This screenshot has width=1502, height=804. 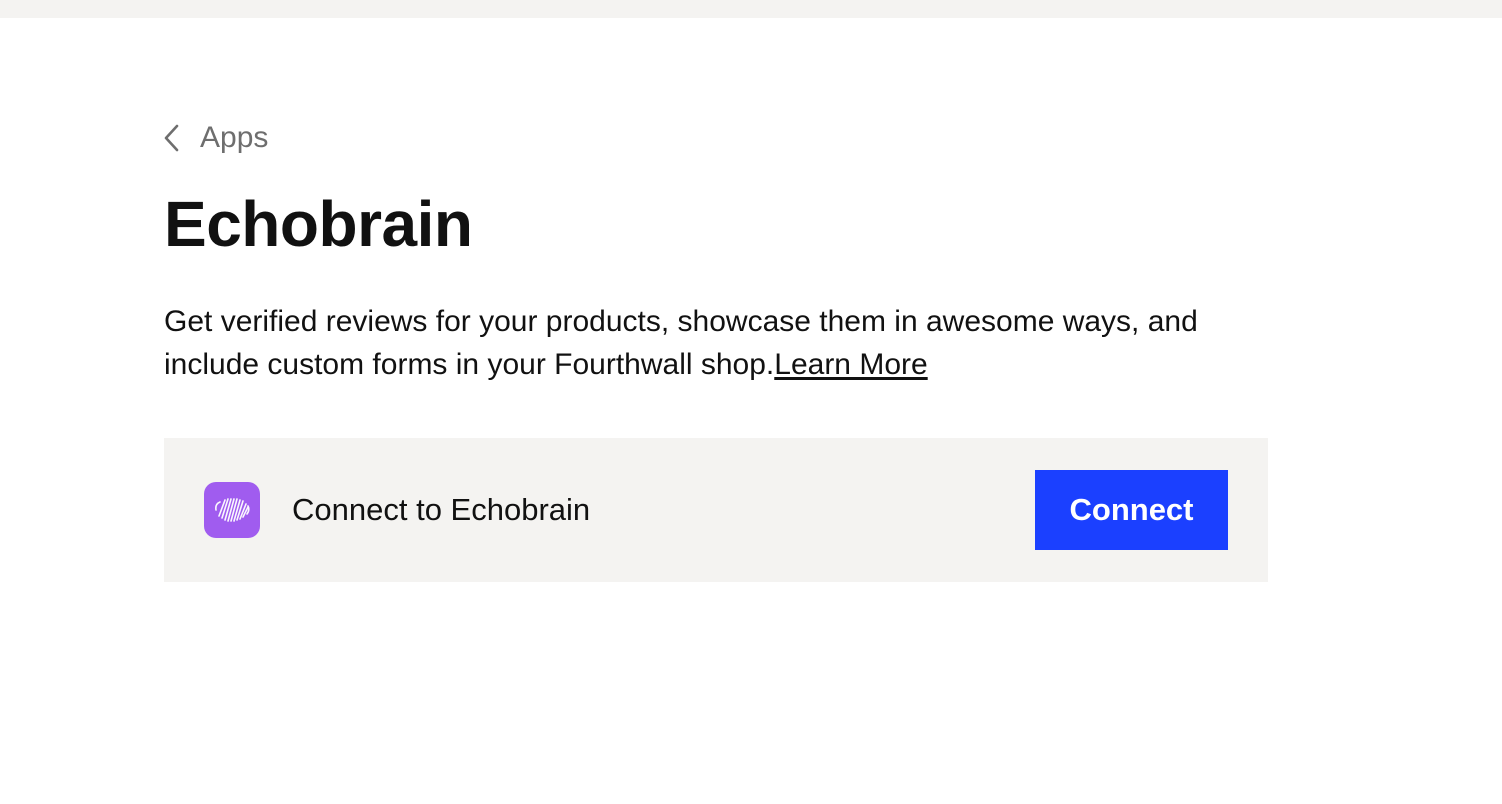 I want to click on connect-card: Connect to Echobrain Connect, so click(x=716, y=510).